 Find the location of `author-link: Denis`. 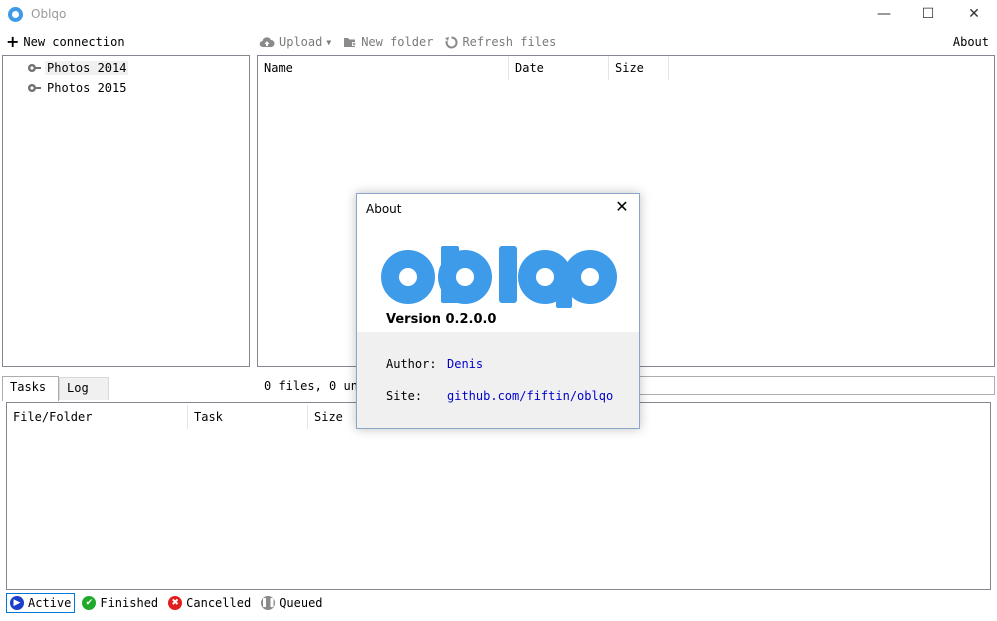

author-link: Denis is located at coordinates (465, 364).